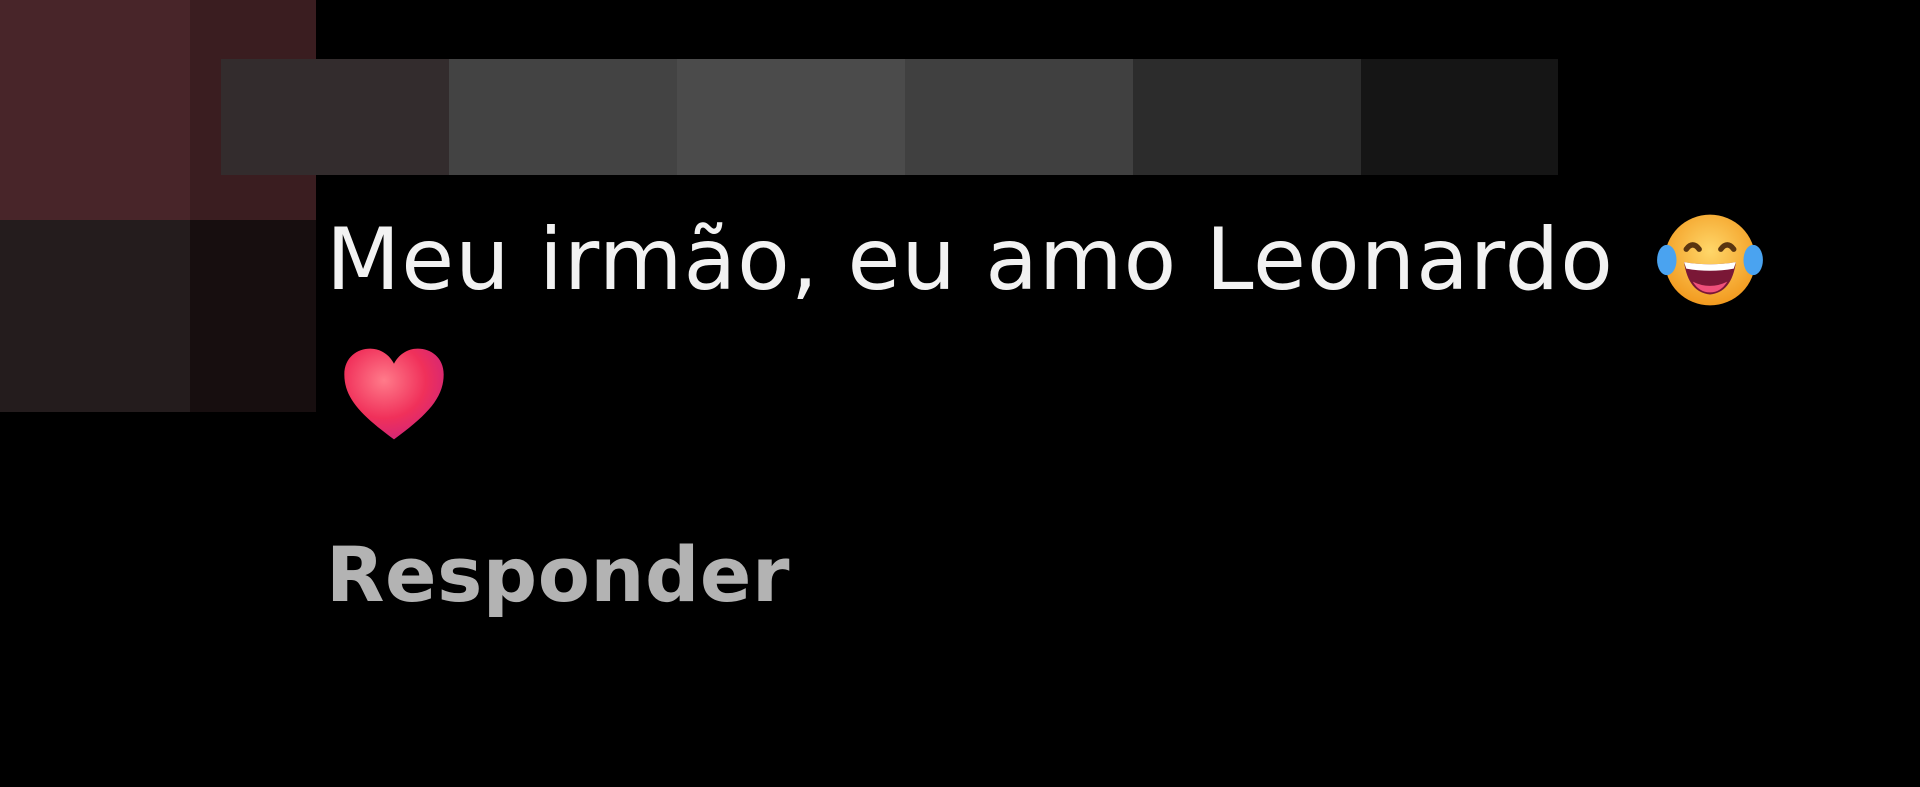  I want to click on red-heart-emoji, so click(394, 394).